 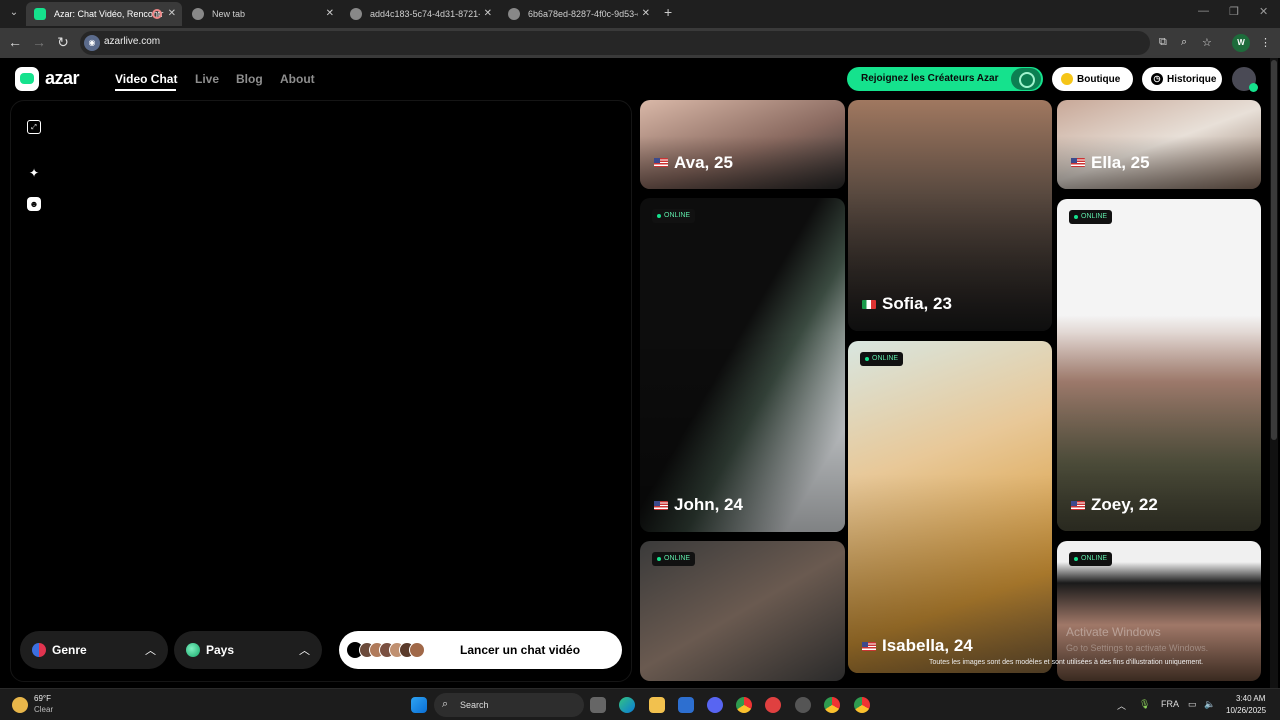 What do you see at coordinates (92, 43) in the screenshot?
I see `site-info-icon: ◉` at bounding box center [92, 43].